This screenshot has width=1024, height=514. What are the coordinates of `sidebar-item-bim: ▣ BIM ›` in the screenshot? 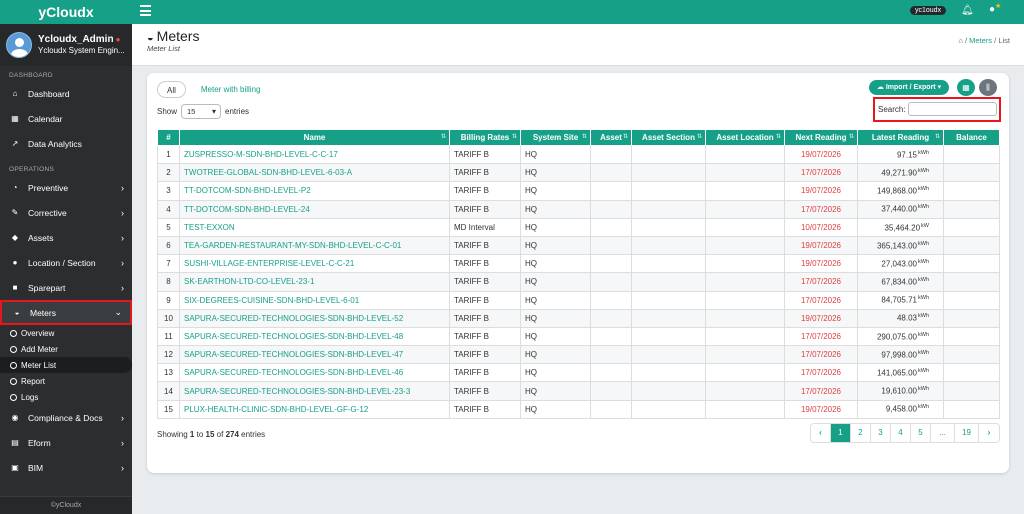 It's located at (66, 467).